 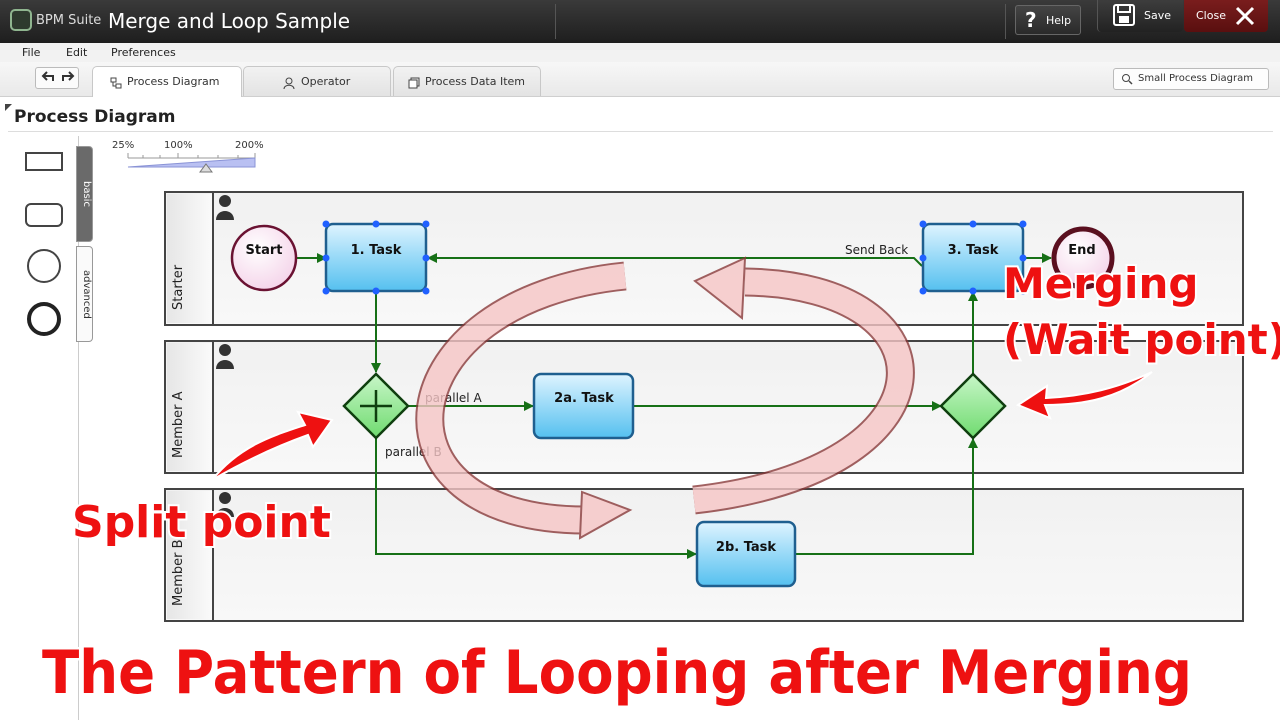 What do you see at coordinates (1141, 339) in the screenshot?
I see `annotation-wait-point: (Wait point)` at bounding box center [1141, 339].